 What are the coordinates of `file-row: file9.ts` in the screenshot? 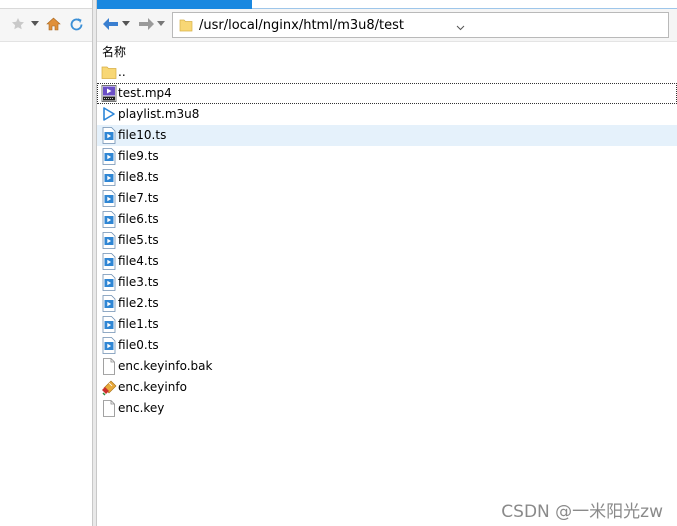 It's located at (387, 156).